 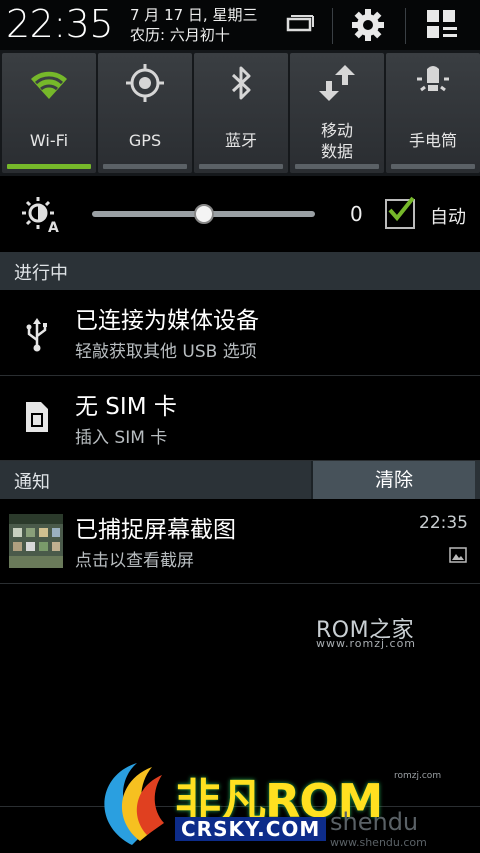 I want to click on bluetooth-icon, so click(x=241, y=83).